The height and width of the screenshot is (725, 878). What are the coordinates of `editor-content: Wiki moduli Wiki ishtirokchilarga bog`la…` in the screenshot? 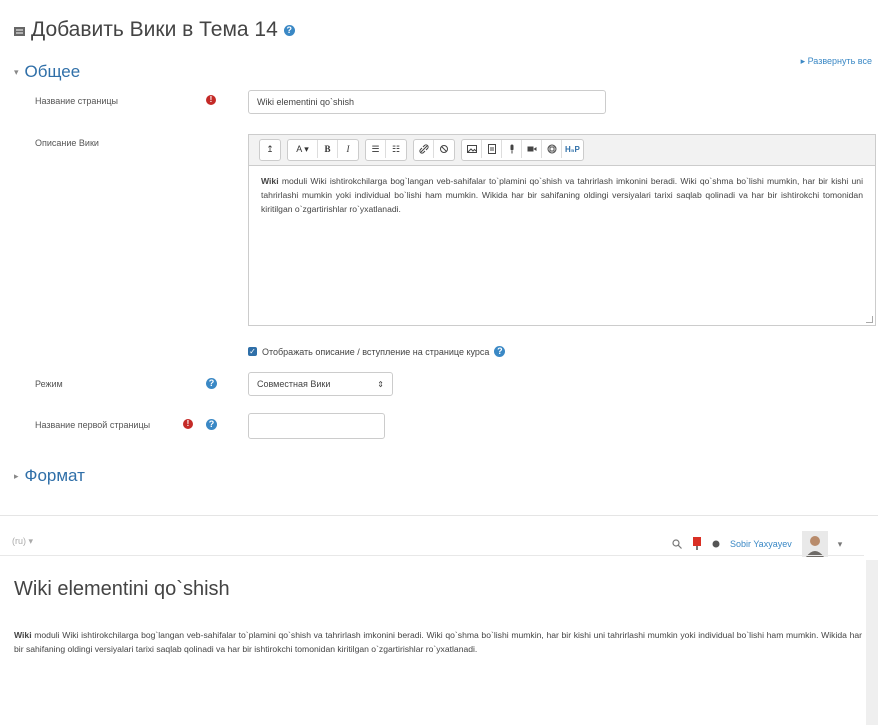 It's located at (562, 195).